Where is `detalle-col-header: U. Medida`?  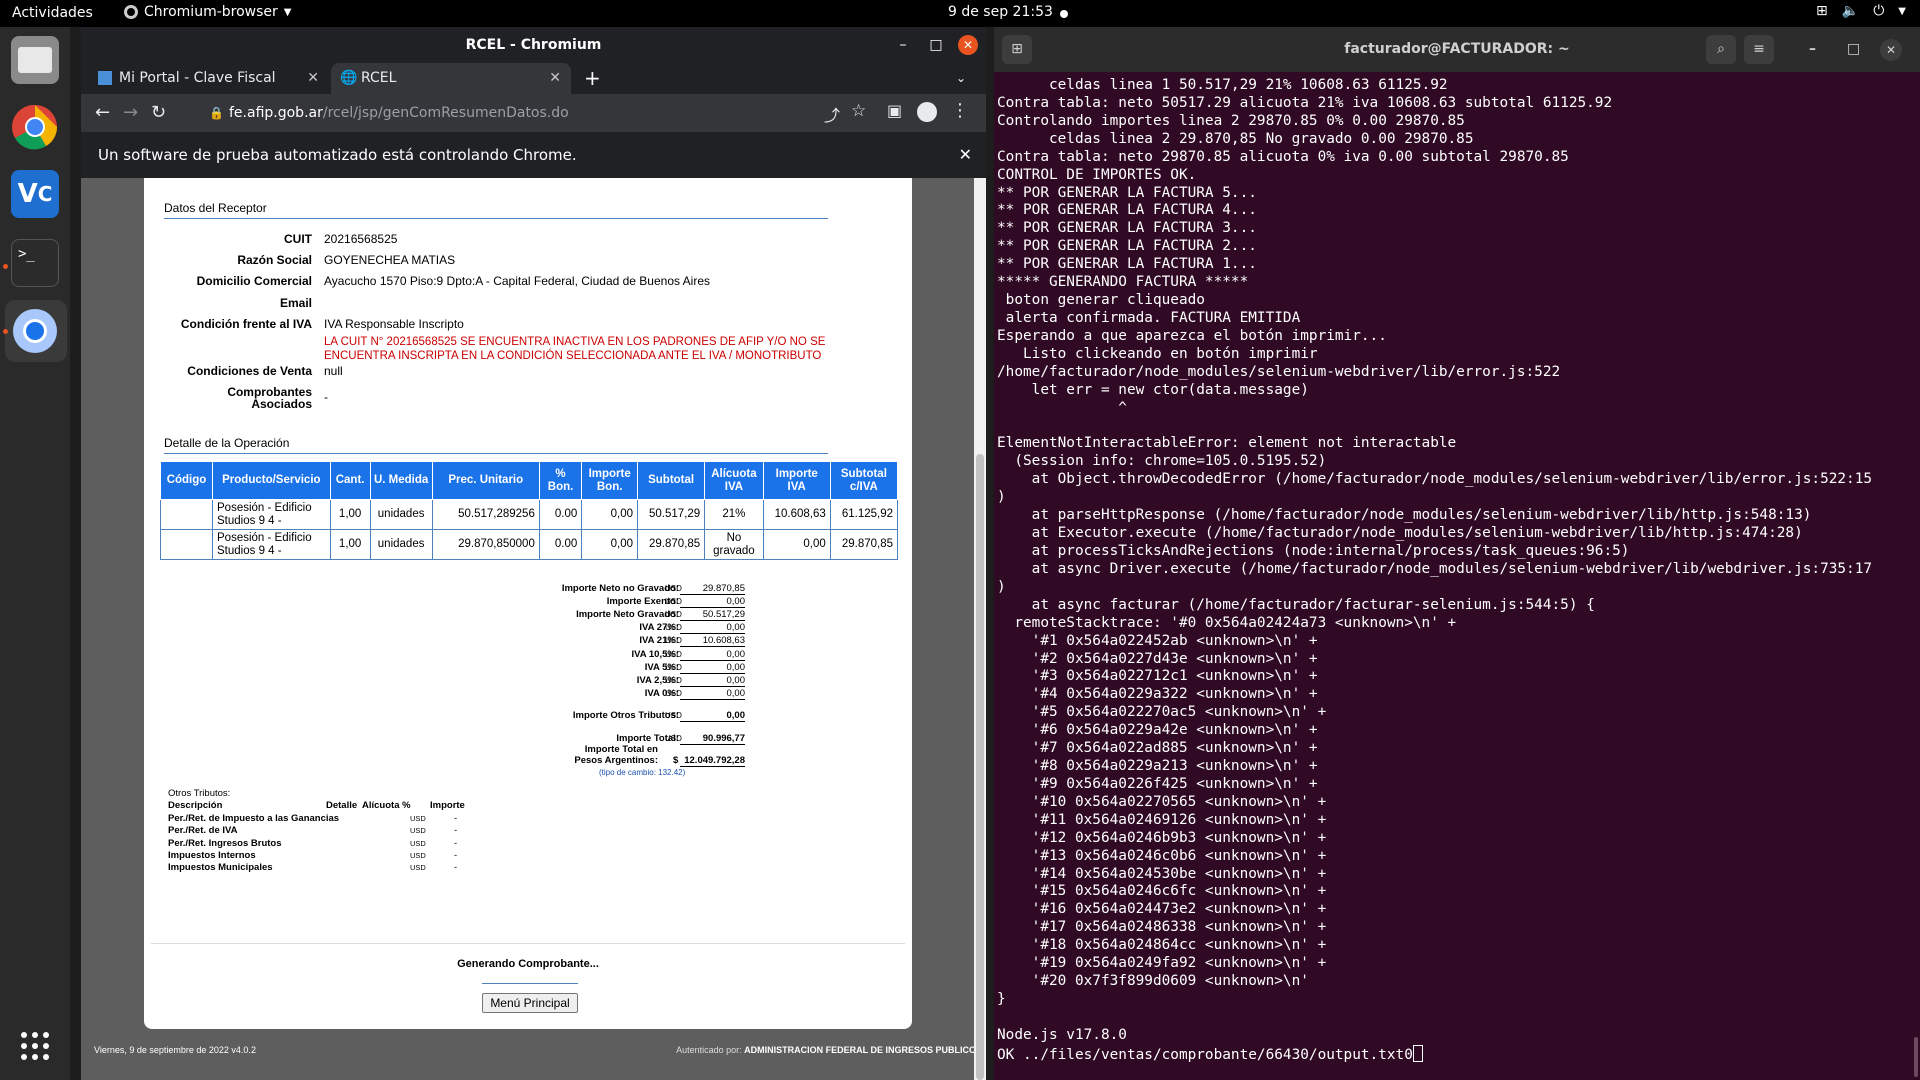 detalle-col-header: U. Medida is located at coordinates (401, 480).